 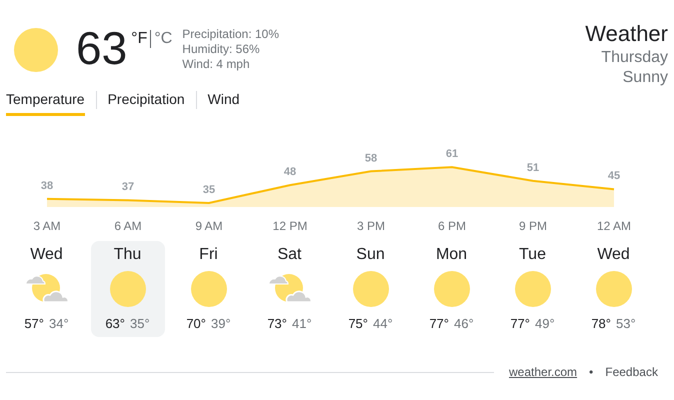 I want to click on condition-label: Sunny, so click(x=645, y=78).